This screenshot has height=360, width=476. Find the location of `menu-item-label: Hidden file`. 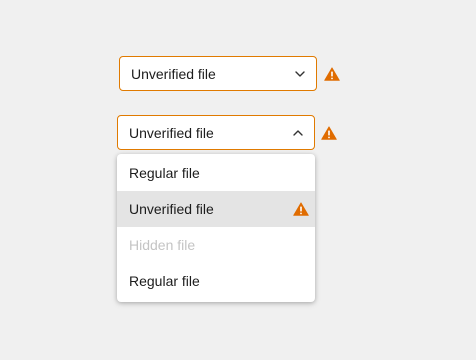

menu-item-label: Hidden file is located at coordinates (162, 245).